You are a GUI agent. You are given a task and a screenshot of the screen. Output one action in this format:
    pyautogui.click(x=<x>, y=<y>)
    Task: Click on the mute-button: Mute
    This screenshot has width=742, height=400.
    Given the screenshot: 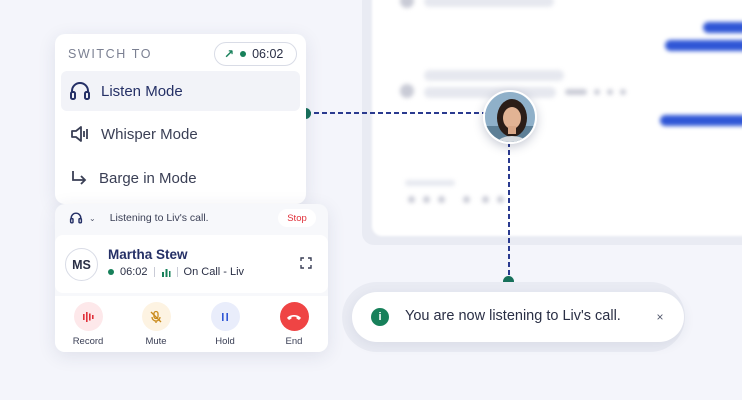 What is the action you would take?
    pyautogui.click(x=156, y=324)
    